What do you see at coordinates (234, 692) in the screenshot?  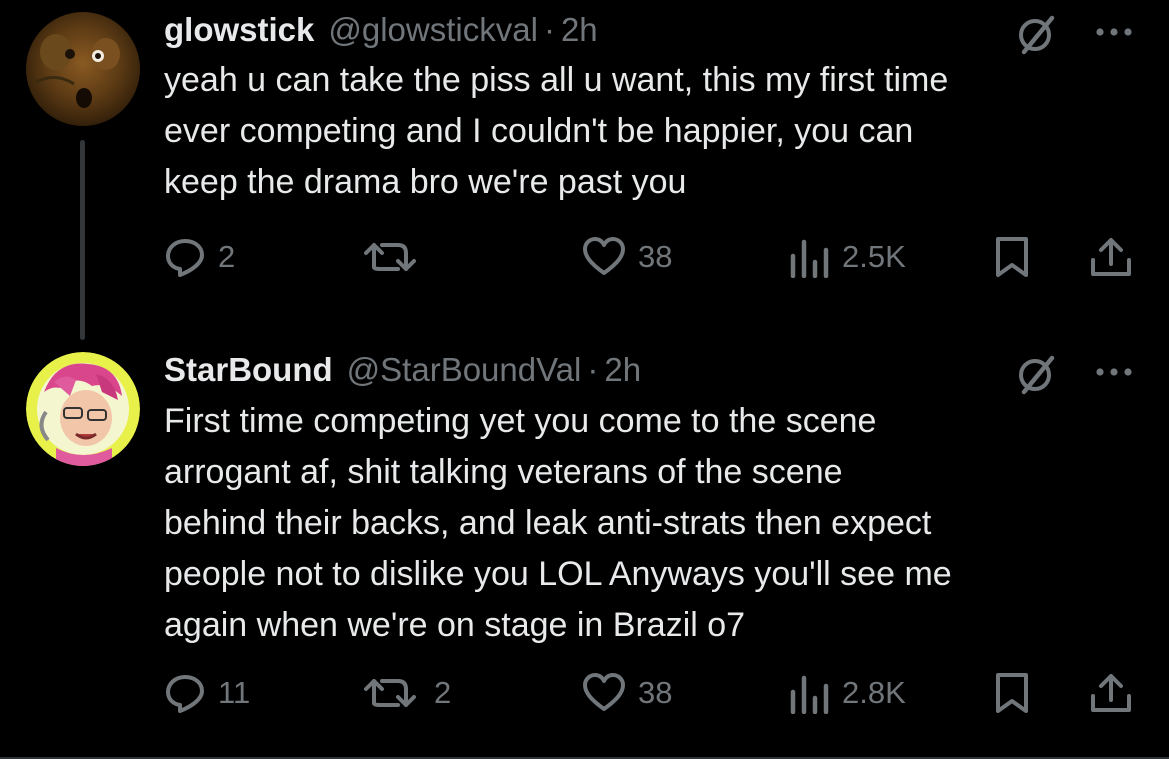 I see `reply-count: 11` at bounding box center [234, 692].